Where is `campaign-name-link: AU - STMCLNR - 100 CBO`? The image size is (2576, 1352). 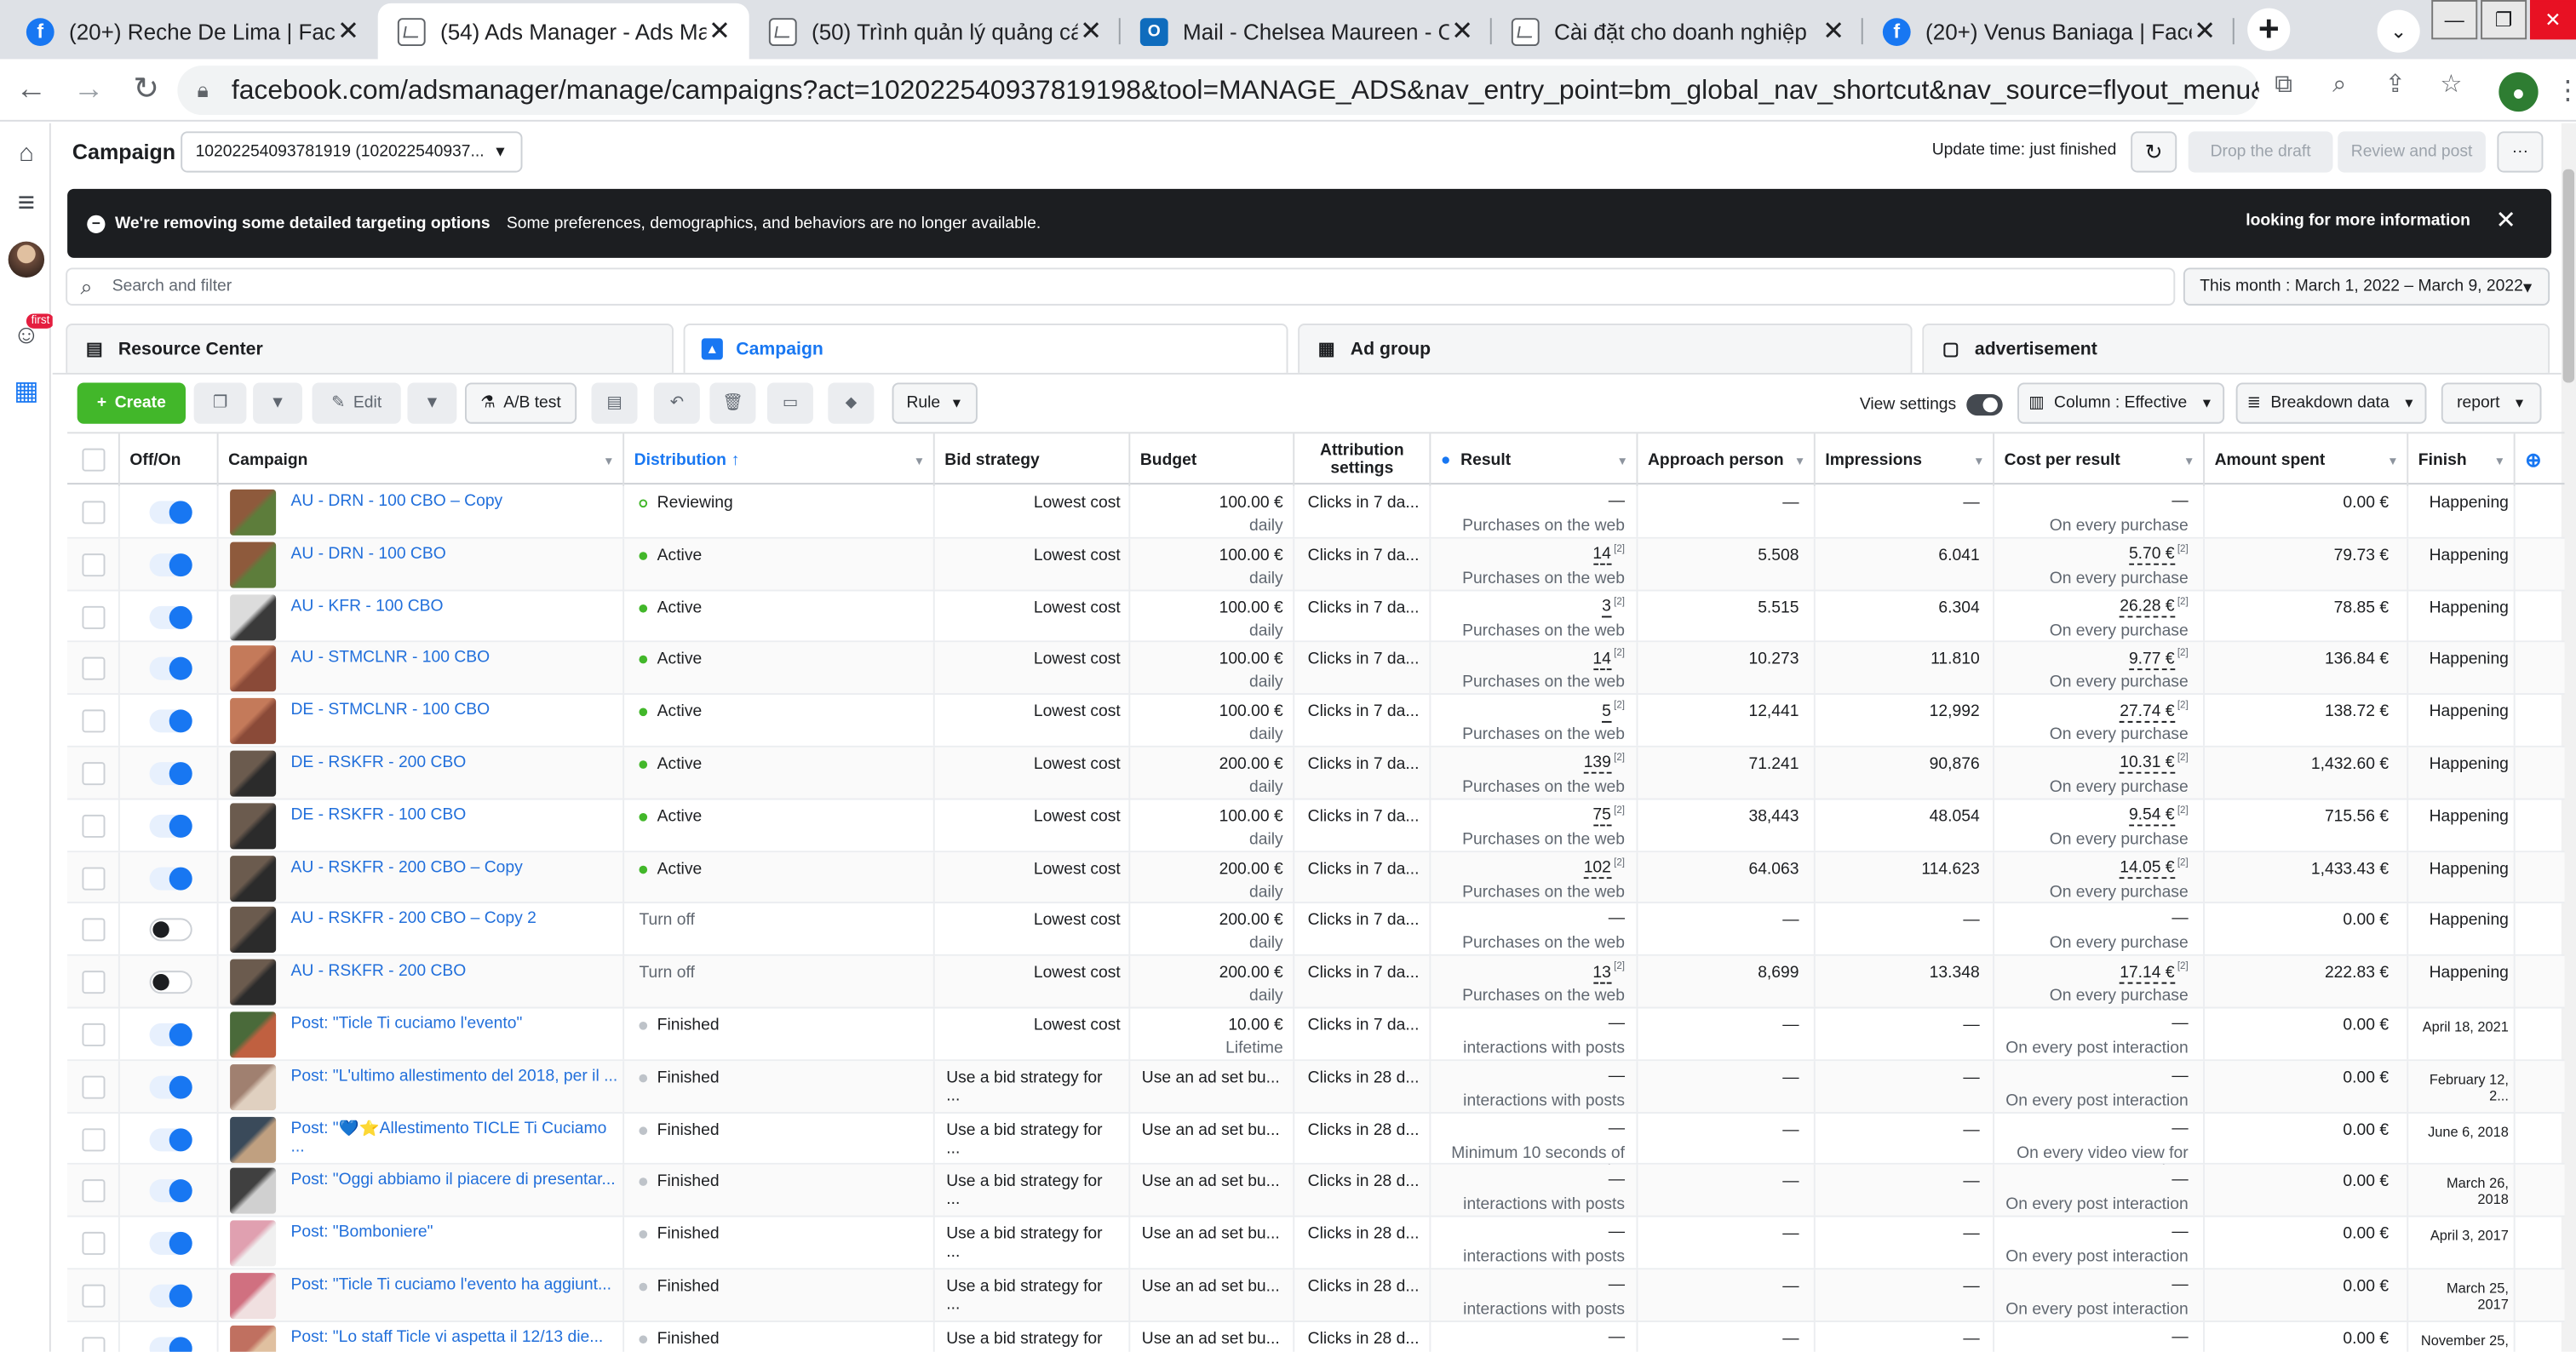 campaign-name-link: AU - STMCLNR - 100 CBO is located at coordinates (454, 658).